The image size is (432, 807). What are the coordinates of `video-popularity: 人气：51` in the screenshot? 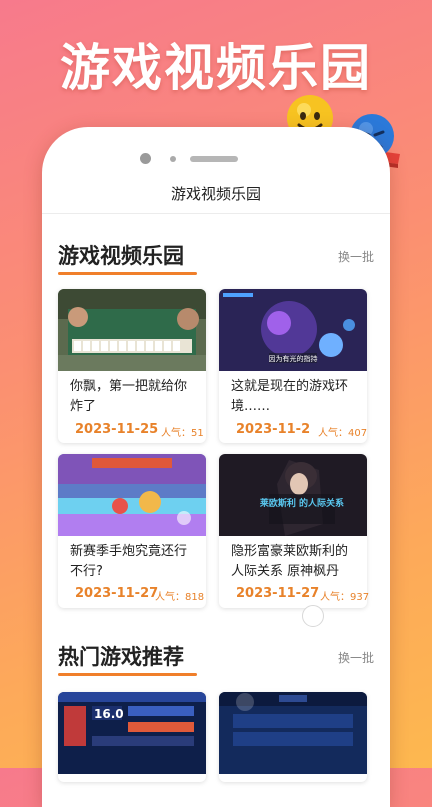 It's located at (182, 433).